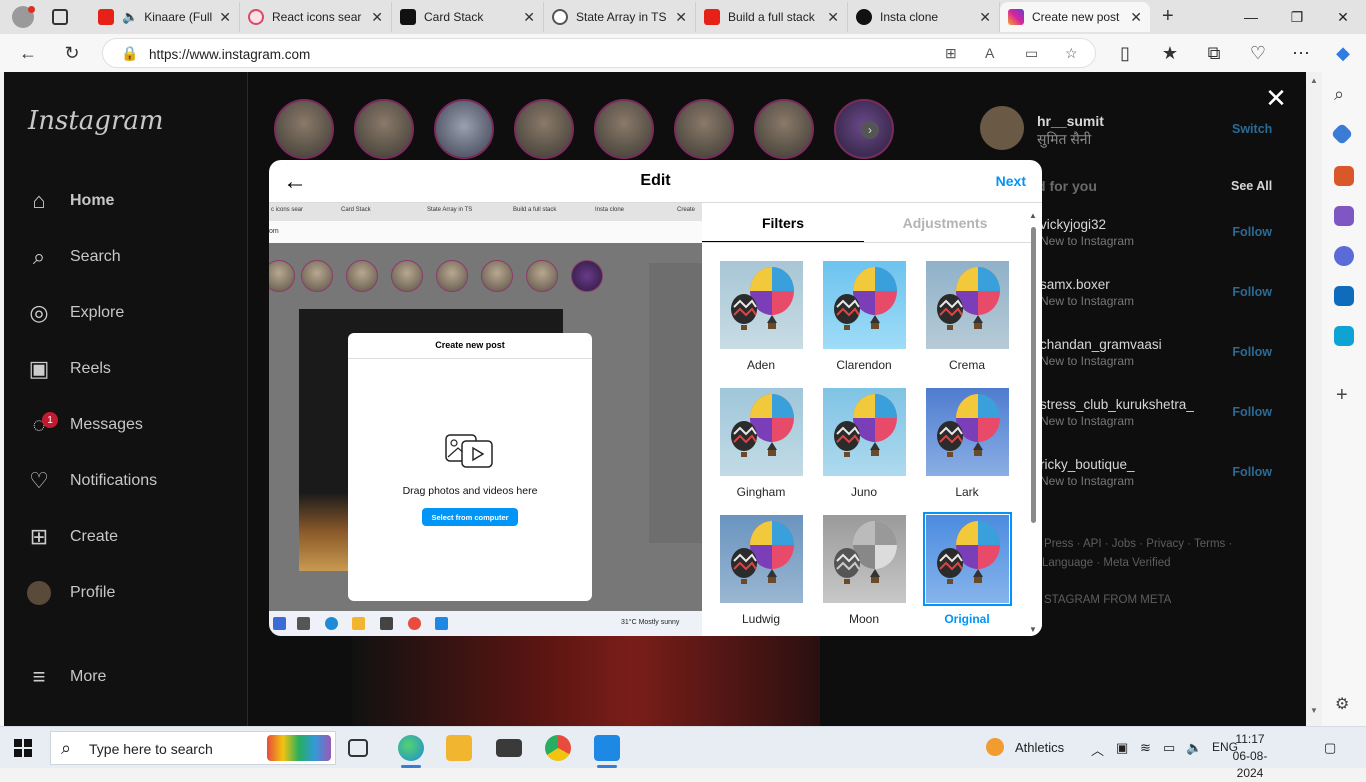 This screenshot has height=782, width=1366. What do you see at coordinates (1087, 464) in the screenshot?
I see `suggestion-username: ricky_boutique_` at bounding box center [1087, 464].